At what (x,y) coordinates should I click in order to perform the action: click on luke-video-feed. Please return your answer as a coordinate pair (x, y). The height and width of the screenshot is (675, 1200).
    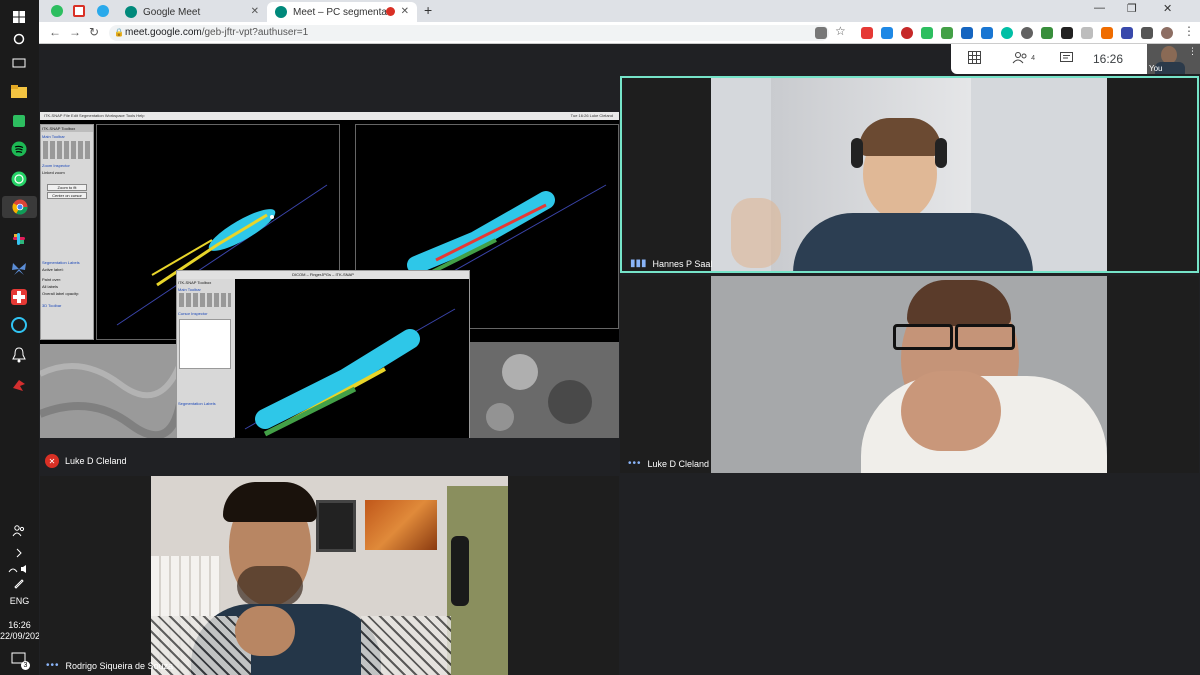
    Looking at the image, I should click on (909, 374).